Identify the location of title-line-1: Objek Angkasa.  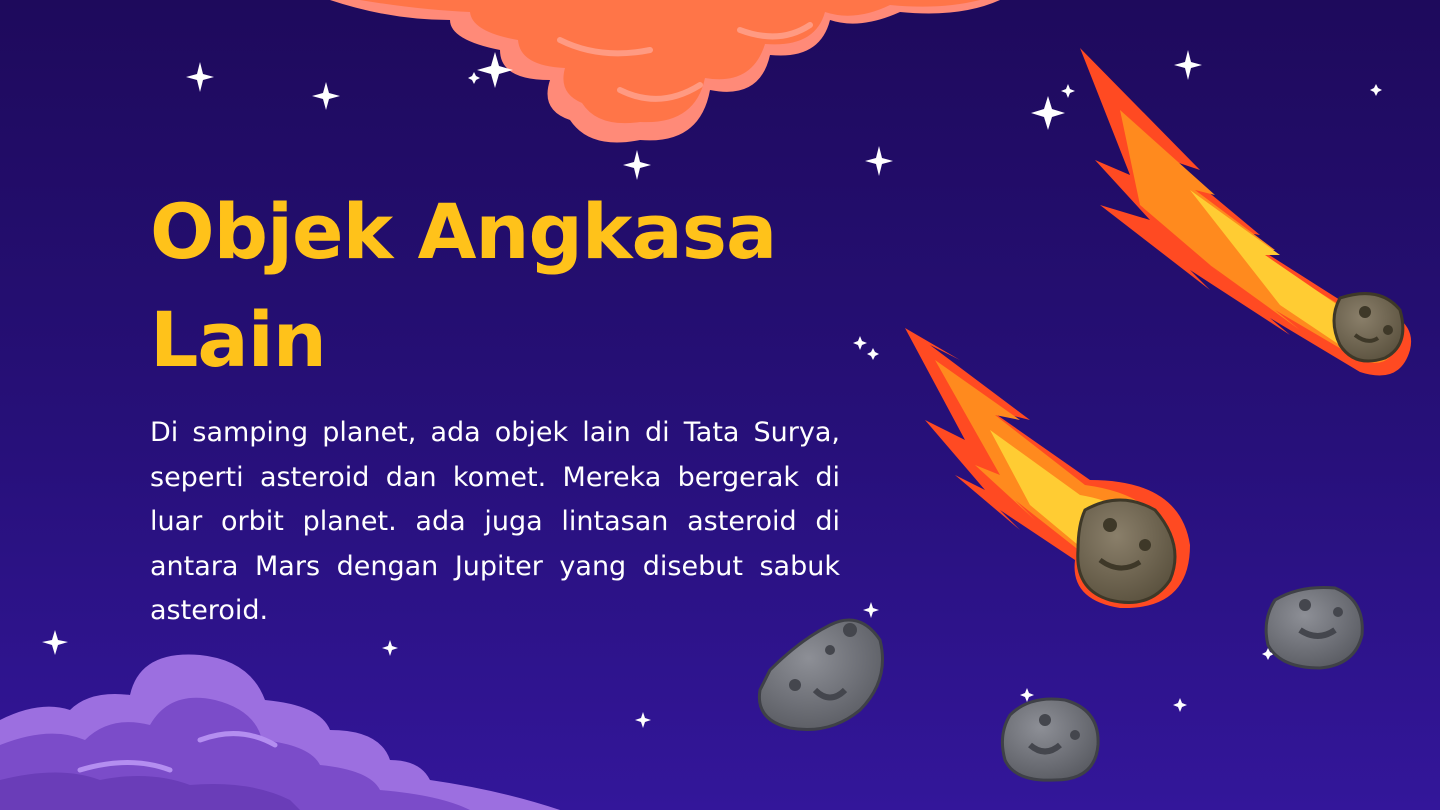
(463, 231).